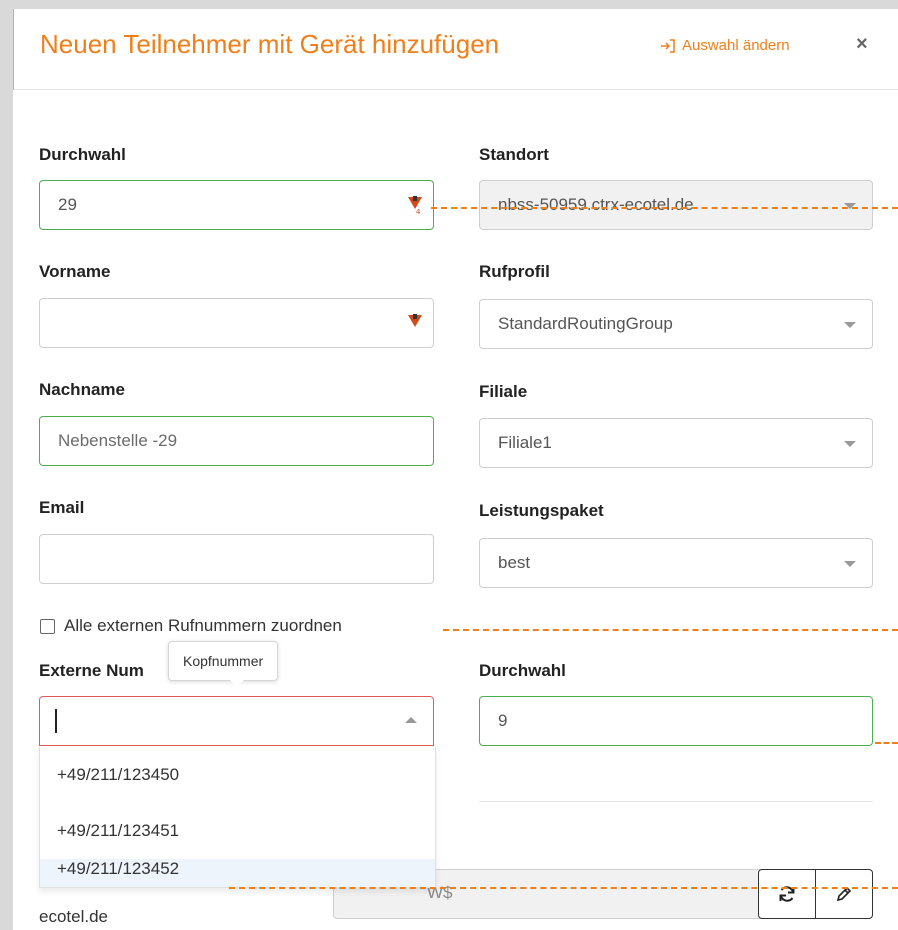  I want to click on standort-value: nbss-50959.ctrx-ecotel.de, so click(596, 204).